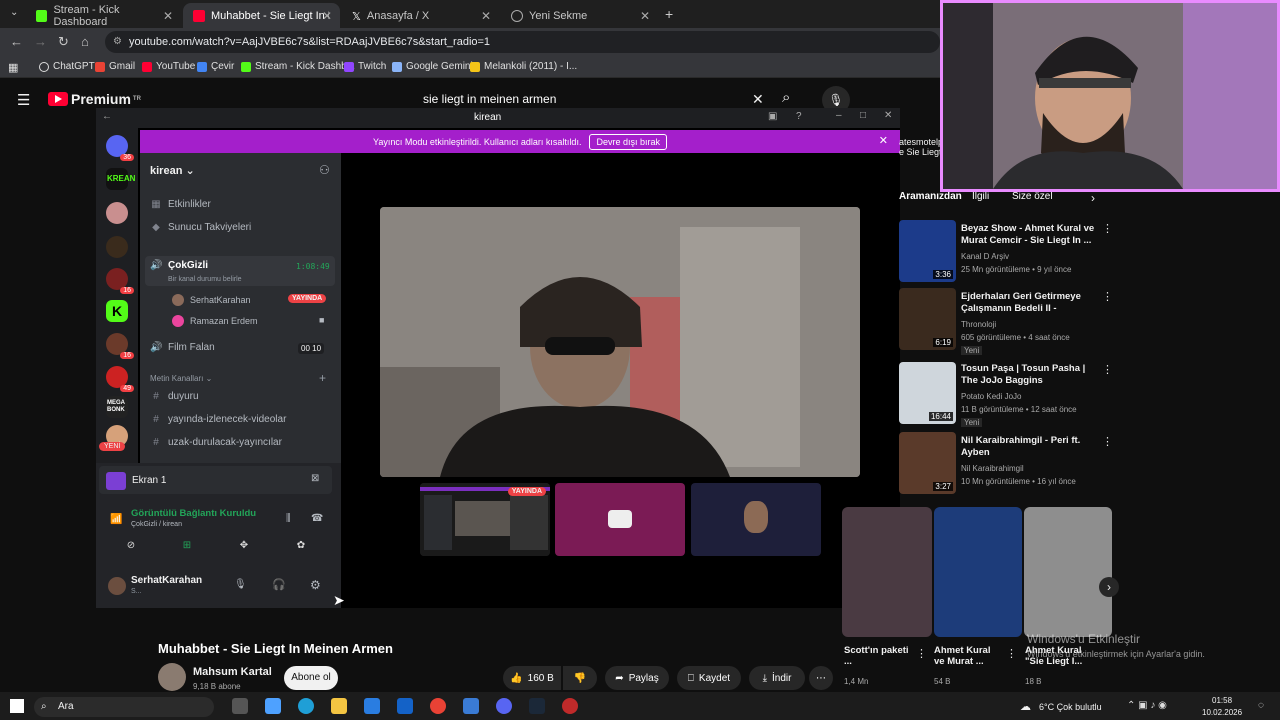 This screenshot has height=720, width=1280. What do you see at coordinates (117, 311) in the screenshot?
I see `server-kick-icon: K` at bounding box center [117, 311].